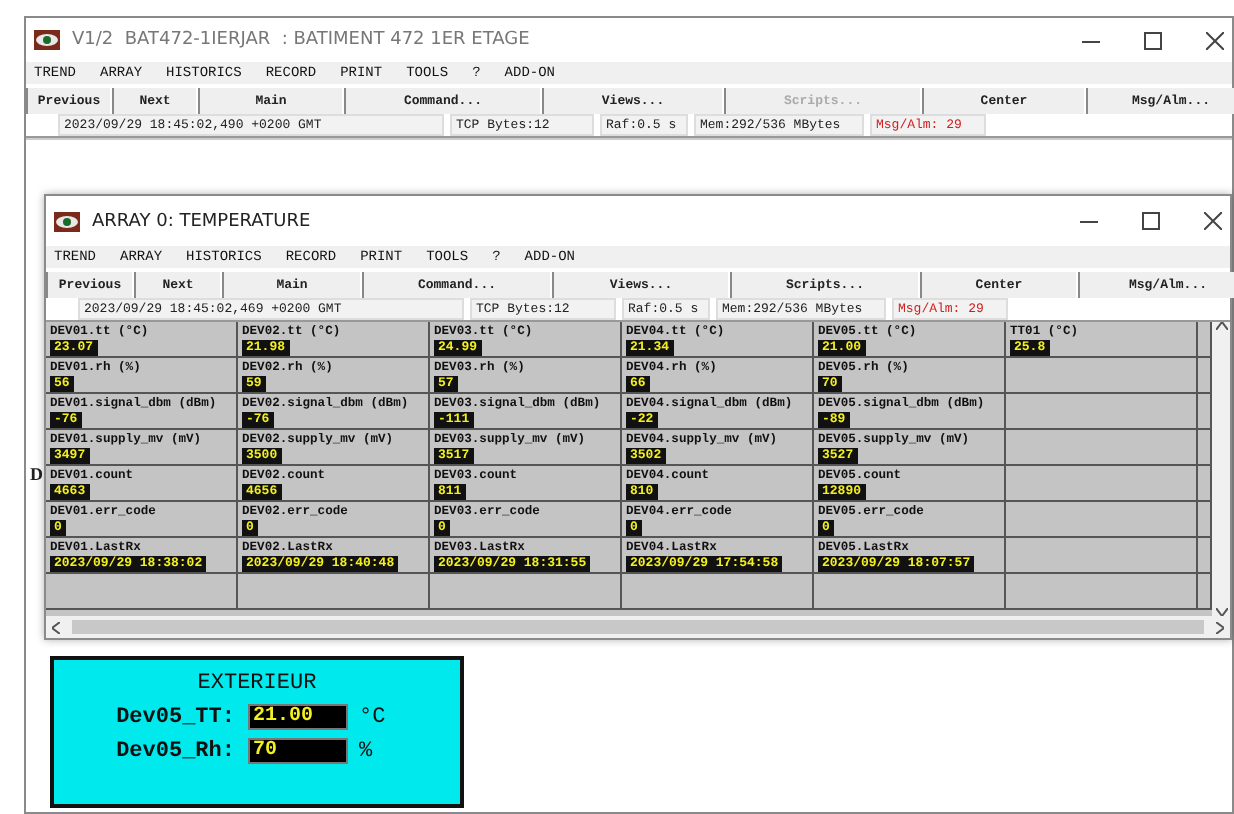 This screenshot has width=1234, height=814. Describe the element at coordinates (202, 221) in the screenshot. I see `window-title: ARRAY 0: TEMPERATURE` at that location.